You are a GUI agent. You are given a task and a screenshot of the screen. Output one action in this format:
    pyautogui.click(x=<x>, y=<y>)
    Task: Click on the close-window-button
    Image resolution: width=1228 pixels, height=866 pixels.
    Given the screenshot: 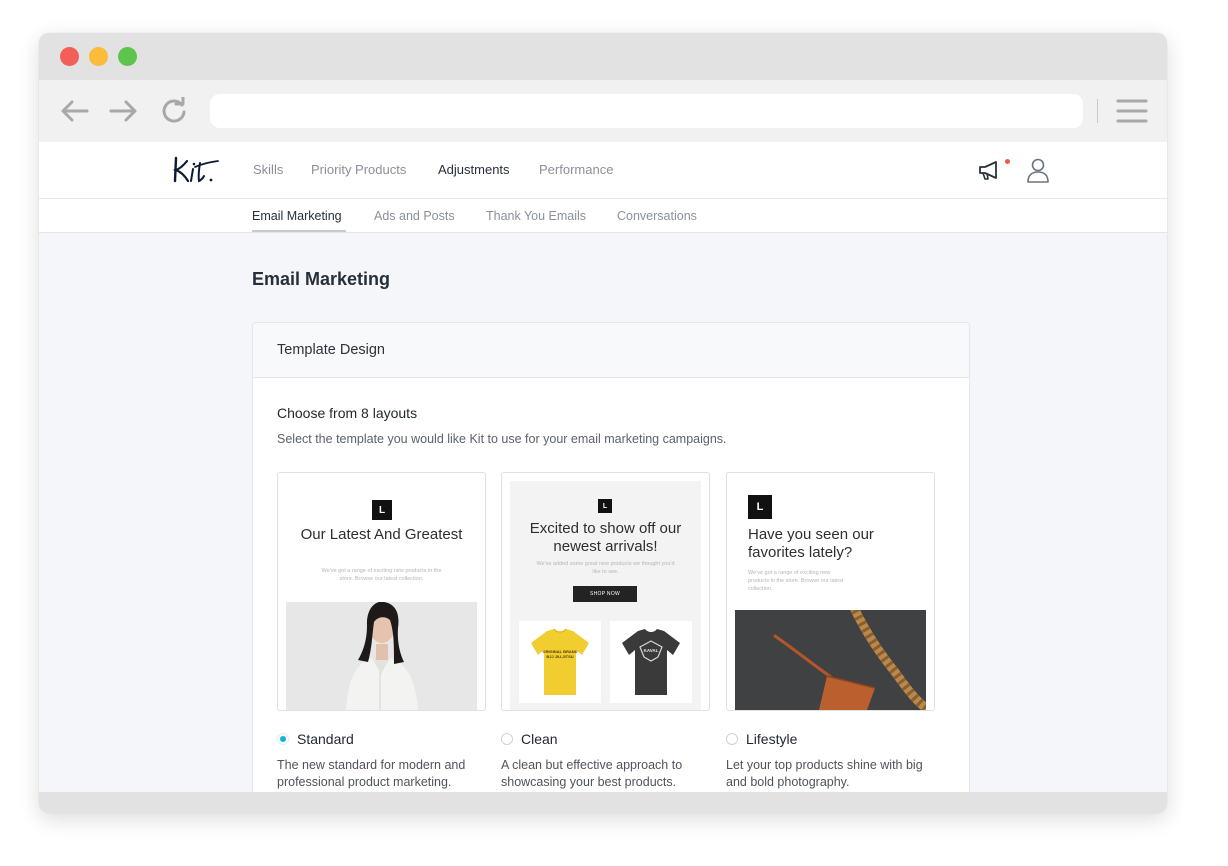 What is the action you would take?
    pyautogui.click(x=69, y=56)
    